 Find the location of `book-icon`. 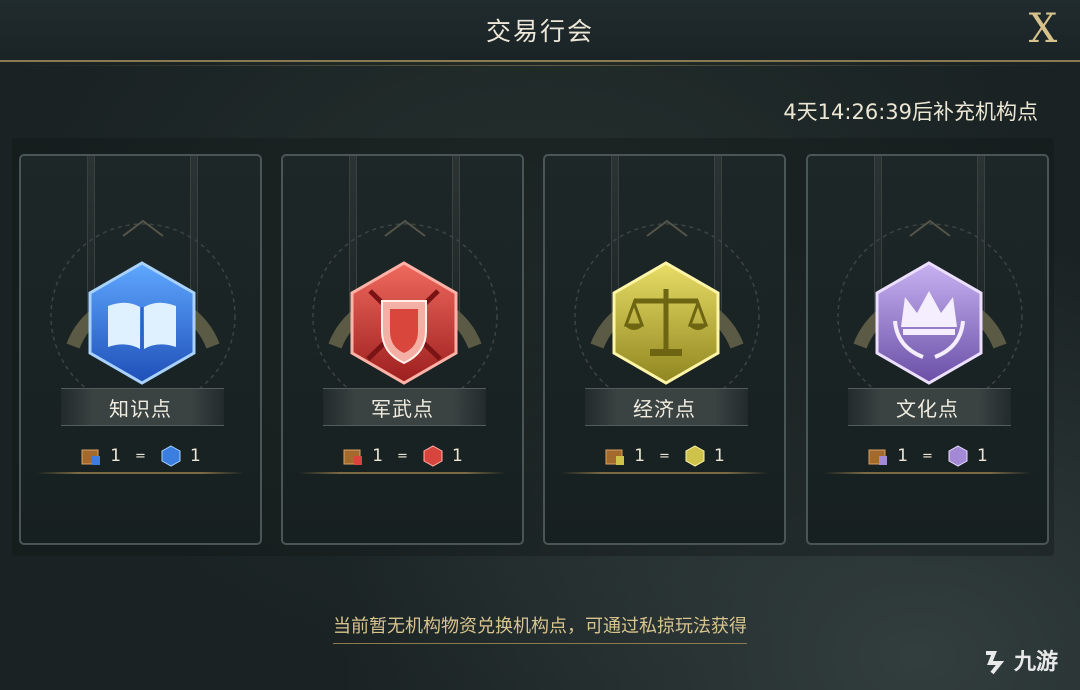

book-icon is located at coordinates (142, 323).